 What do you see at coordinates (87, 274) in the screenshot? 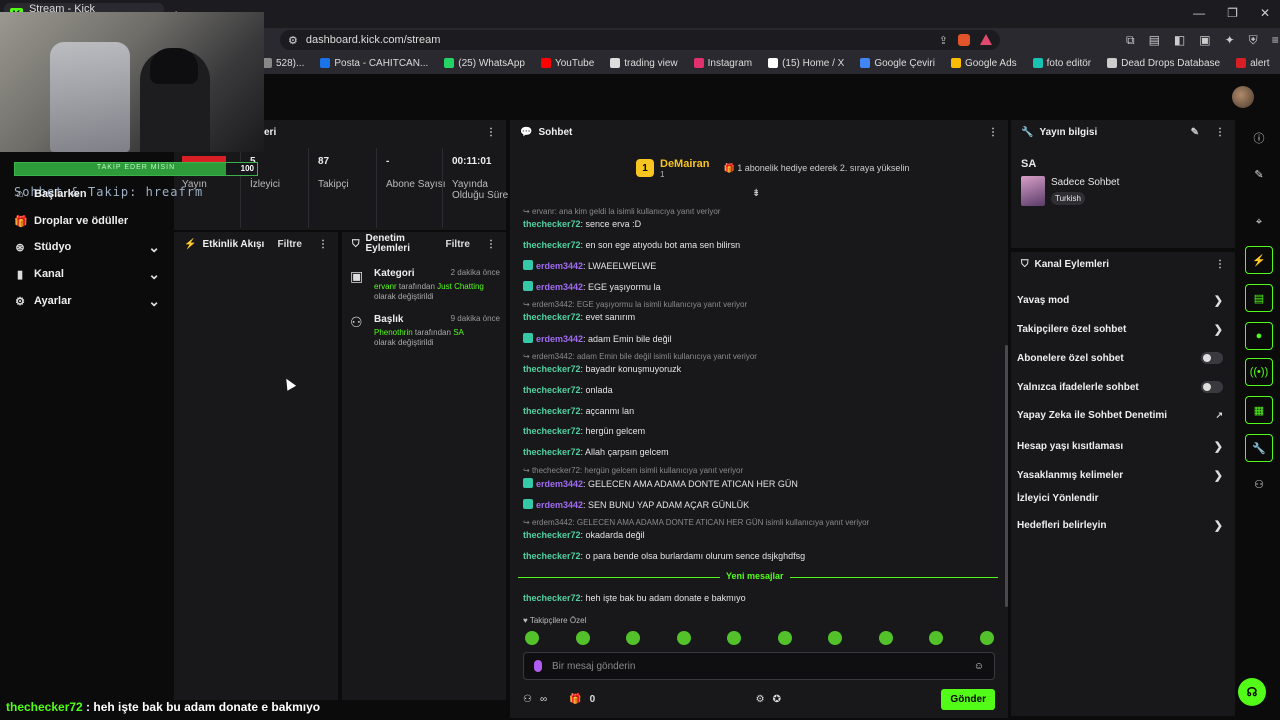
I see `sidebar-item: ▮ Kanal ⌄` at bounding box center [87, 274].